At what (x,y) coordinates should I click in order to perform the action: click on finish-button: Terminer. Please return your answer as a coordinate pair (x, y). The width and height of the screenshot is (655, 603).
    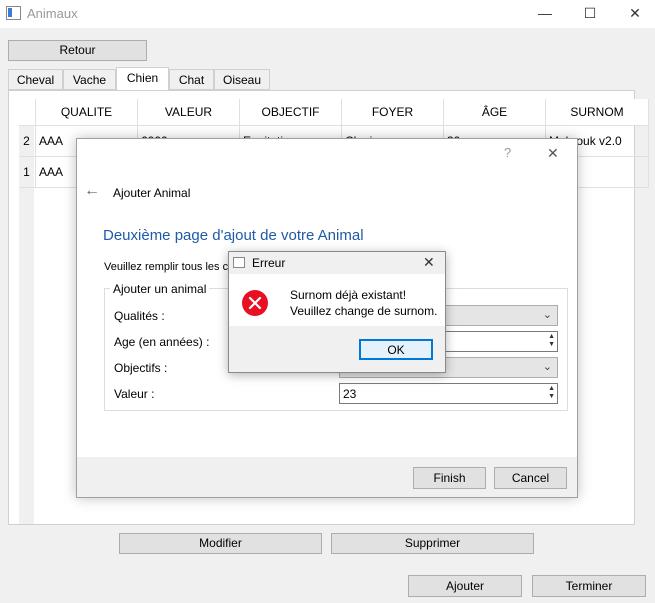
    Looking at the image, I should click on (589, 586).